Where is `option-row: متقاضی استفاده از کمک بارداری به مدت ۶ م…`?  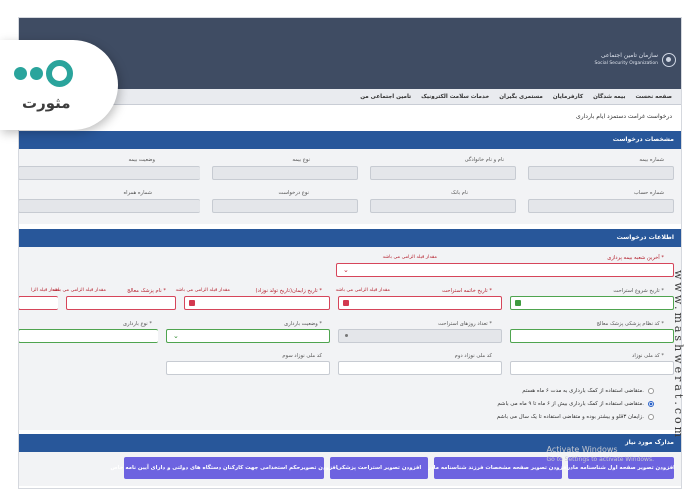 option-row: متقاضی استفاده از کمک بارداری به مدت ۶ م… is located at coordinates (588, 391).